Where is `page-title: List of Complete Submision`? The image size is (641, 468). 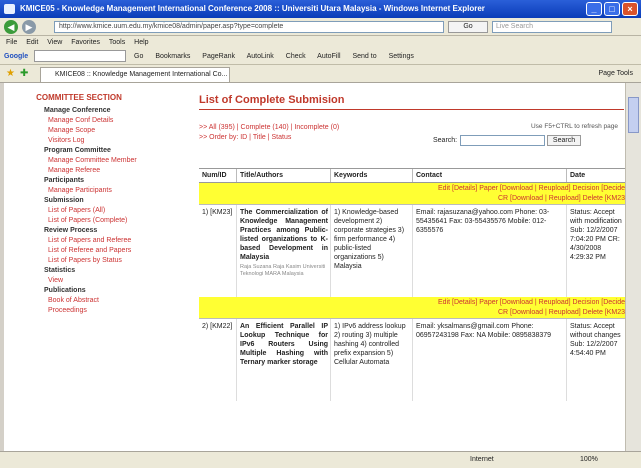 page-title: List of Complete Submision is located at coordinates (272, 100).